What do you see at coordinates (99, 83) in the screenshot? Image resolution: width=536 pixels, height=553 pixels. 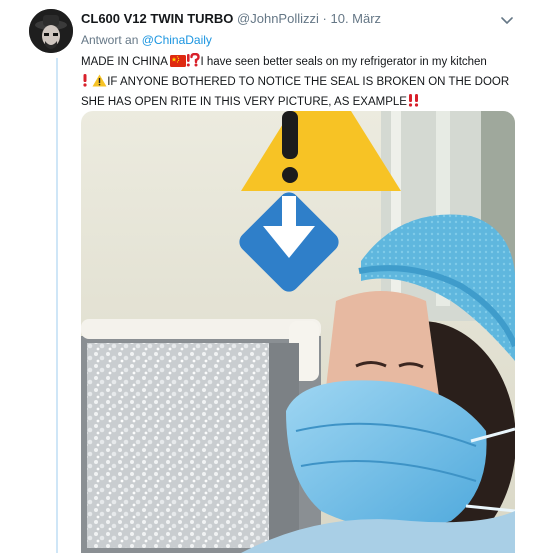 I see `warning-icon` at bounding box center [99, 83].